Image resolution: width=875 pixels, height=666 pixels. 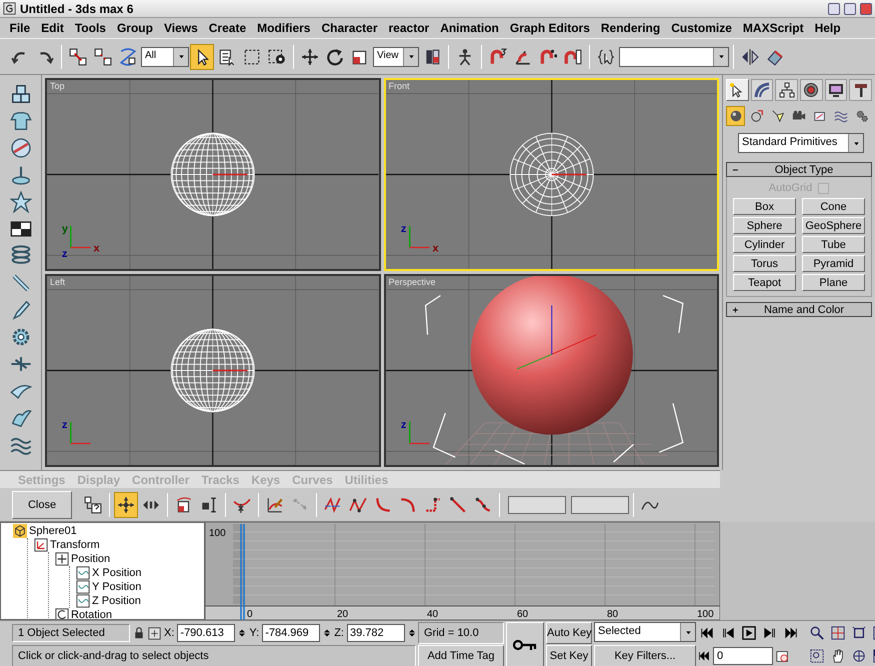 I want to click on primitive-button: Tube, so click(x=833, y=244).